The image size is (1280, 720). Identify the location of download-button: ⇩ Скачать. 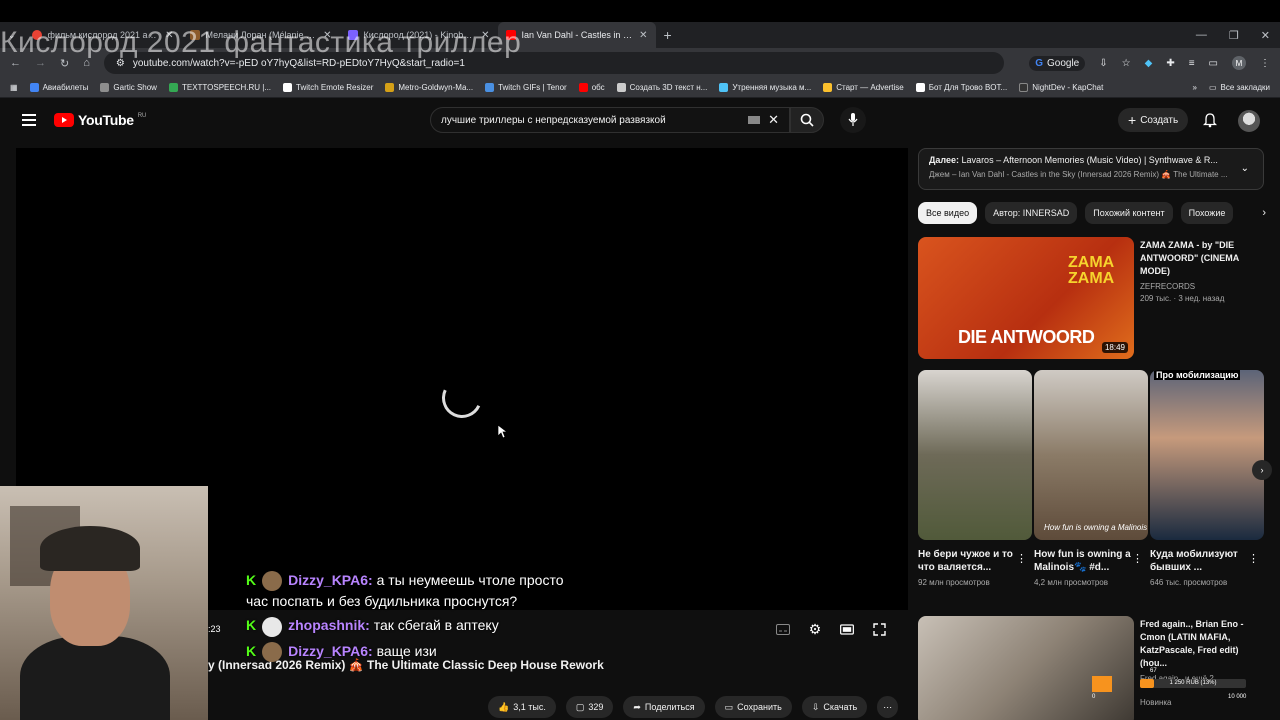
(834, 707).